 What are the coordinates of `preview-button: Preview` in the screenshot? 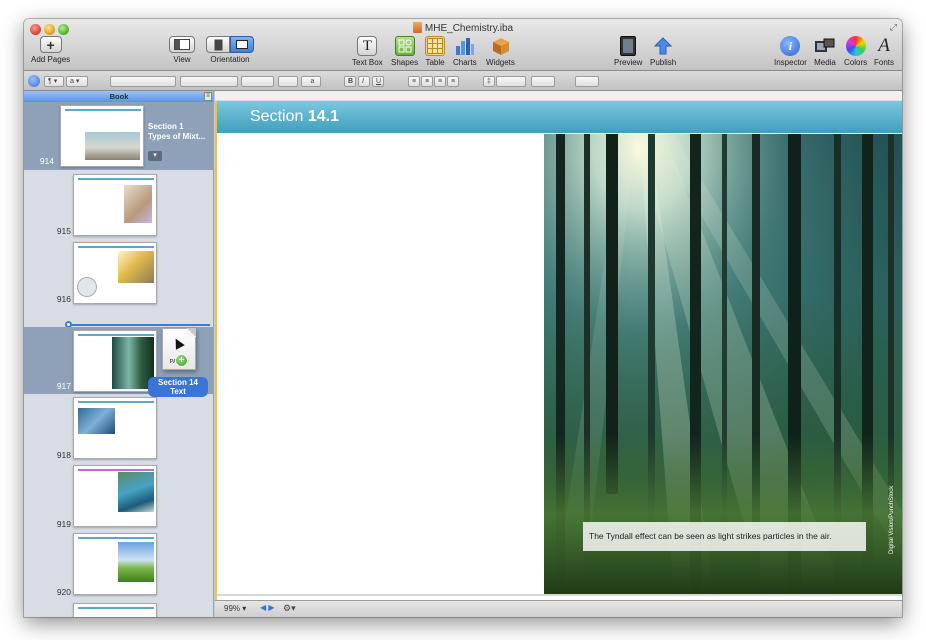 It's located at (628, 51).